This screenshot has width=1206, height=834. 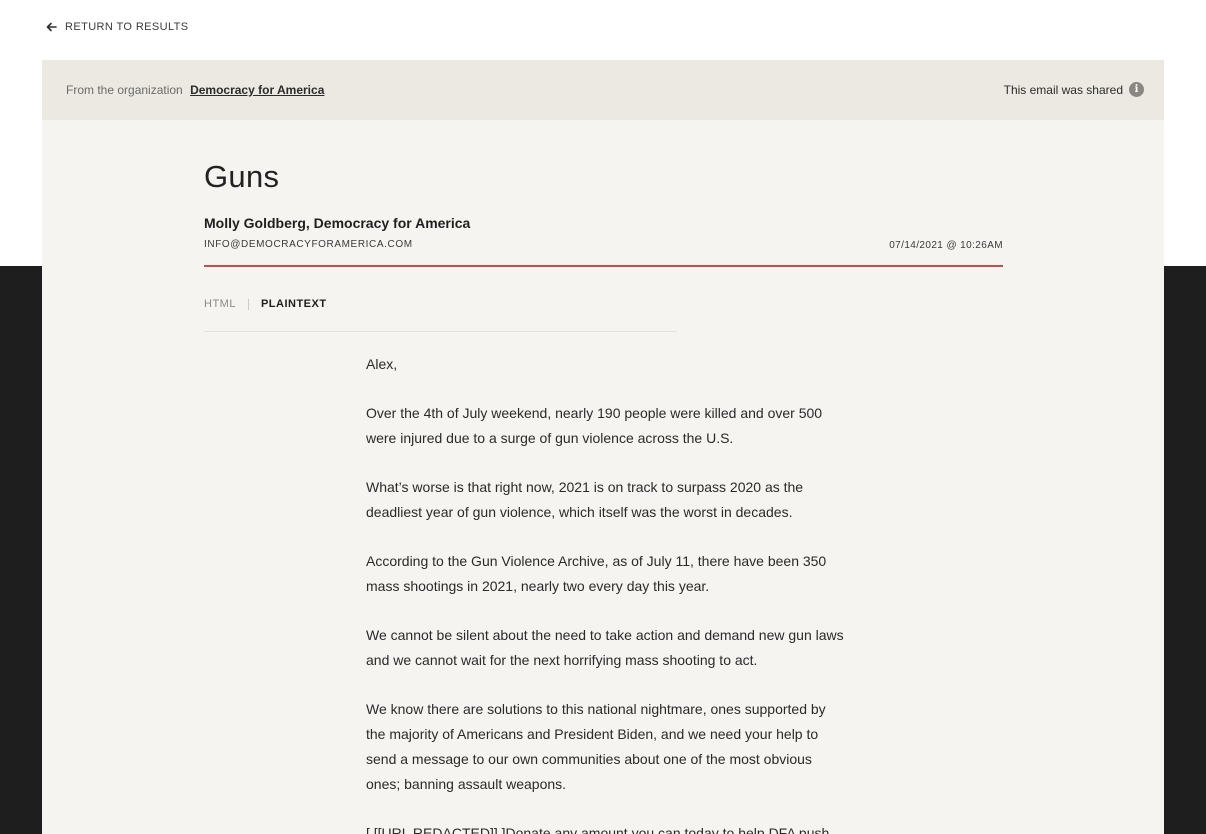 I want to click on return-to-results-link: RETURN TO RESULTS, so click(x=117, y=27).